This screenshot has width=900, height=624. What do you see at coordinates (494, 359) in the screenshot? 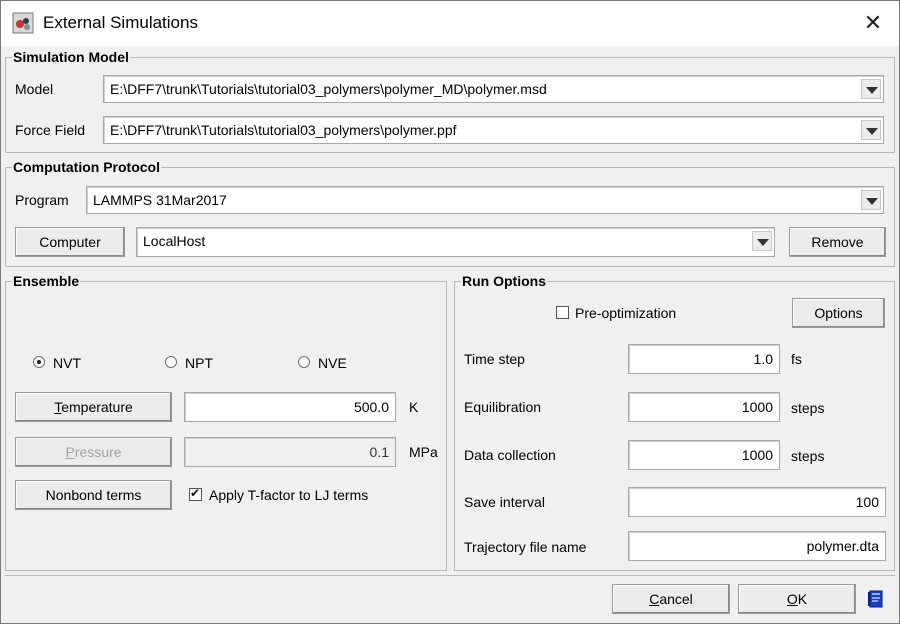
I see `time-step-label: Time step` at bounding box center [494, 359].